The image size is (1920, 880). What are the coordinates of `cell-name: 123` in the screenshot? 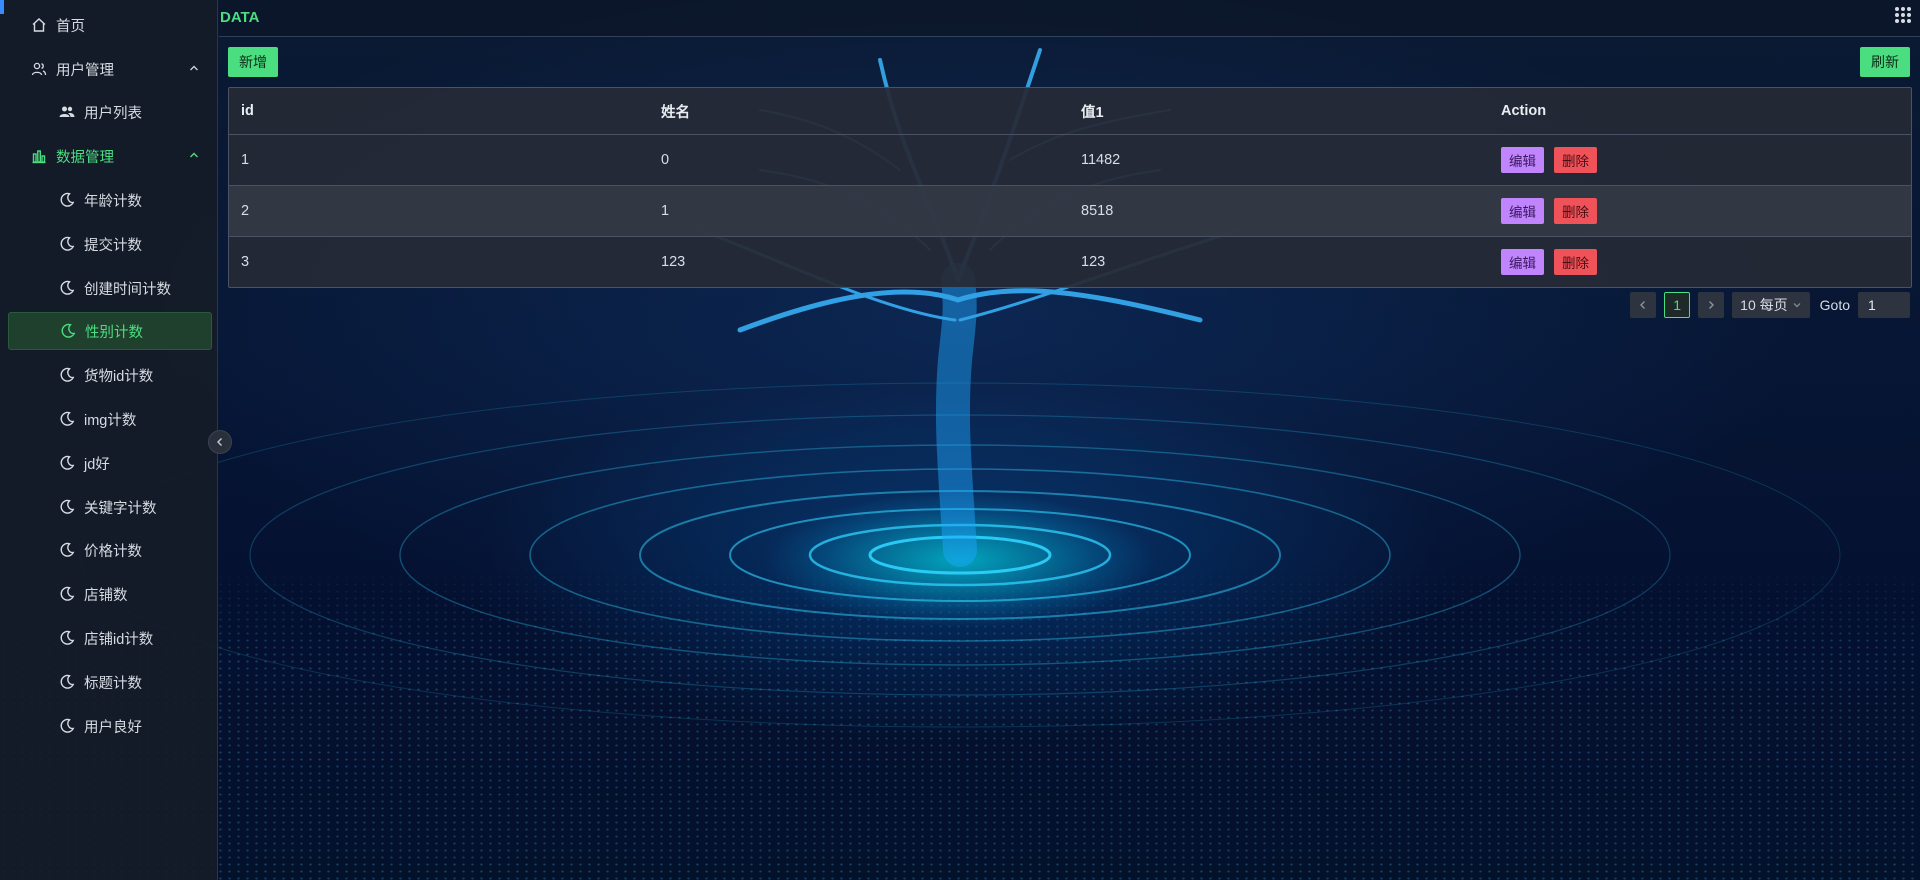 It's located at (673, 262).